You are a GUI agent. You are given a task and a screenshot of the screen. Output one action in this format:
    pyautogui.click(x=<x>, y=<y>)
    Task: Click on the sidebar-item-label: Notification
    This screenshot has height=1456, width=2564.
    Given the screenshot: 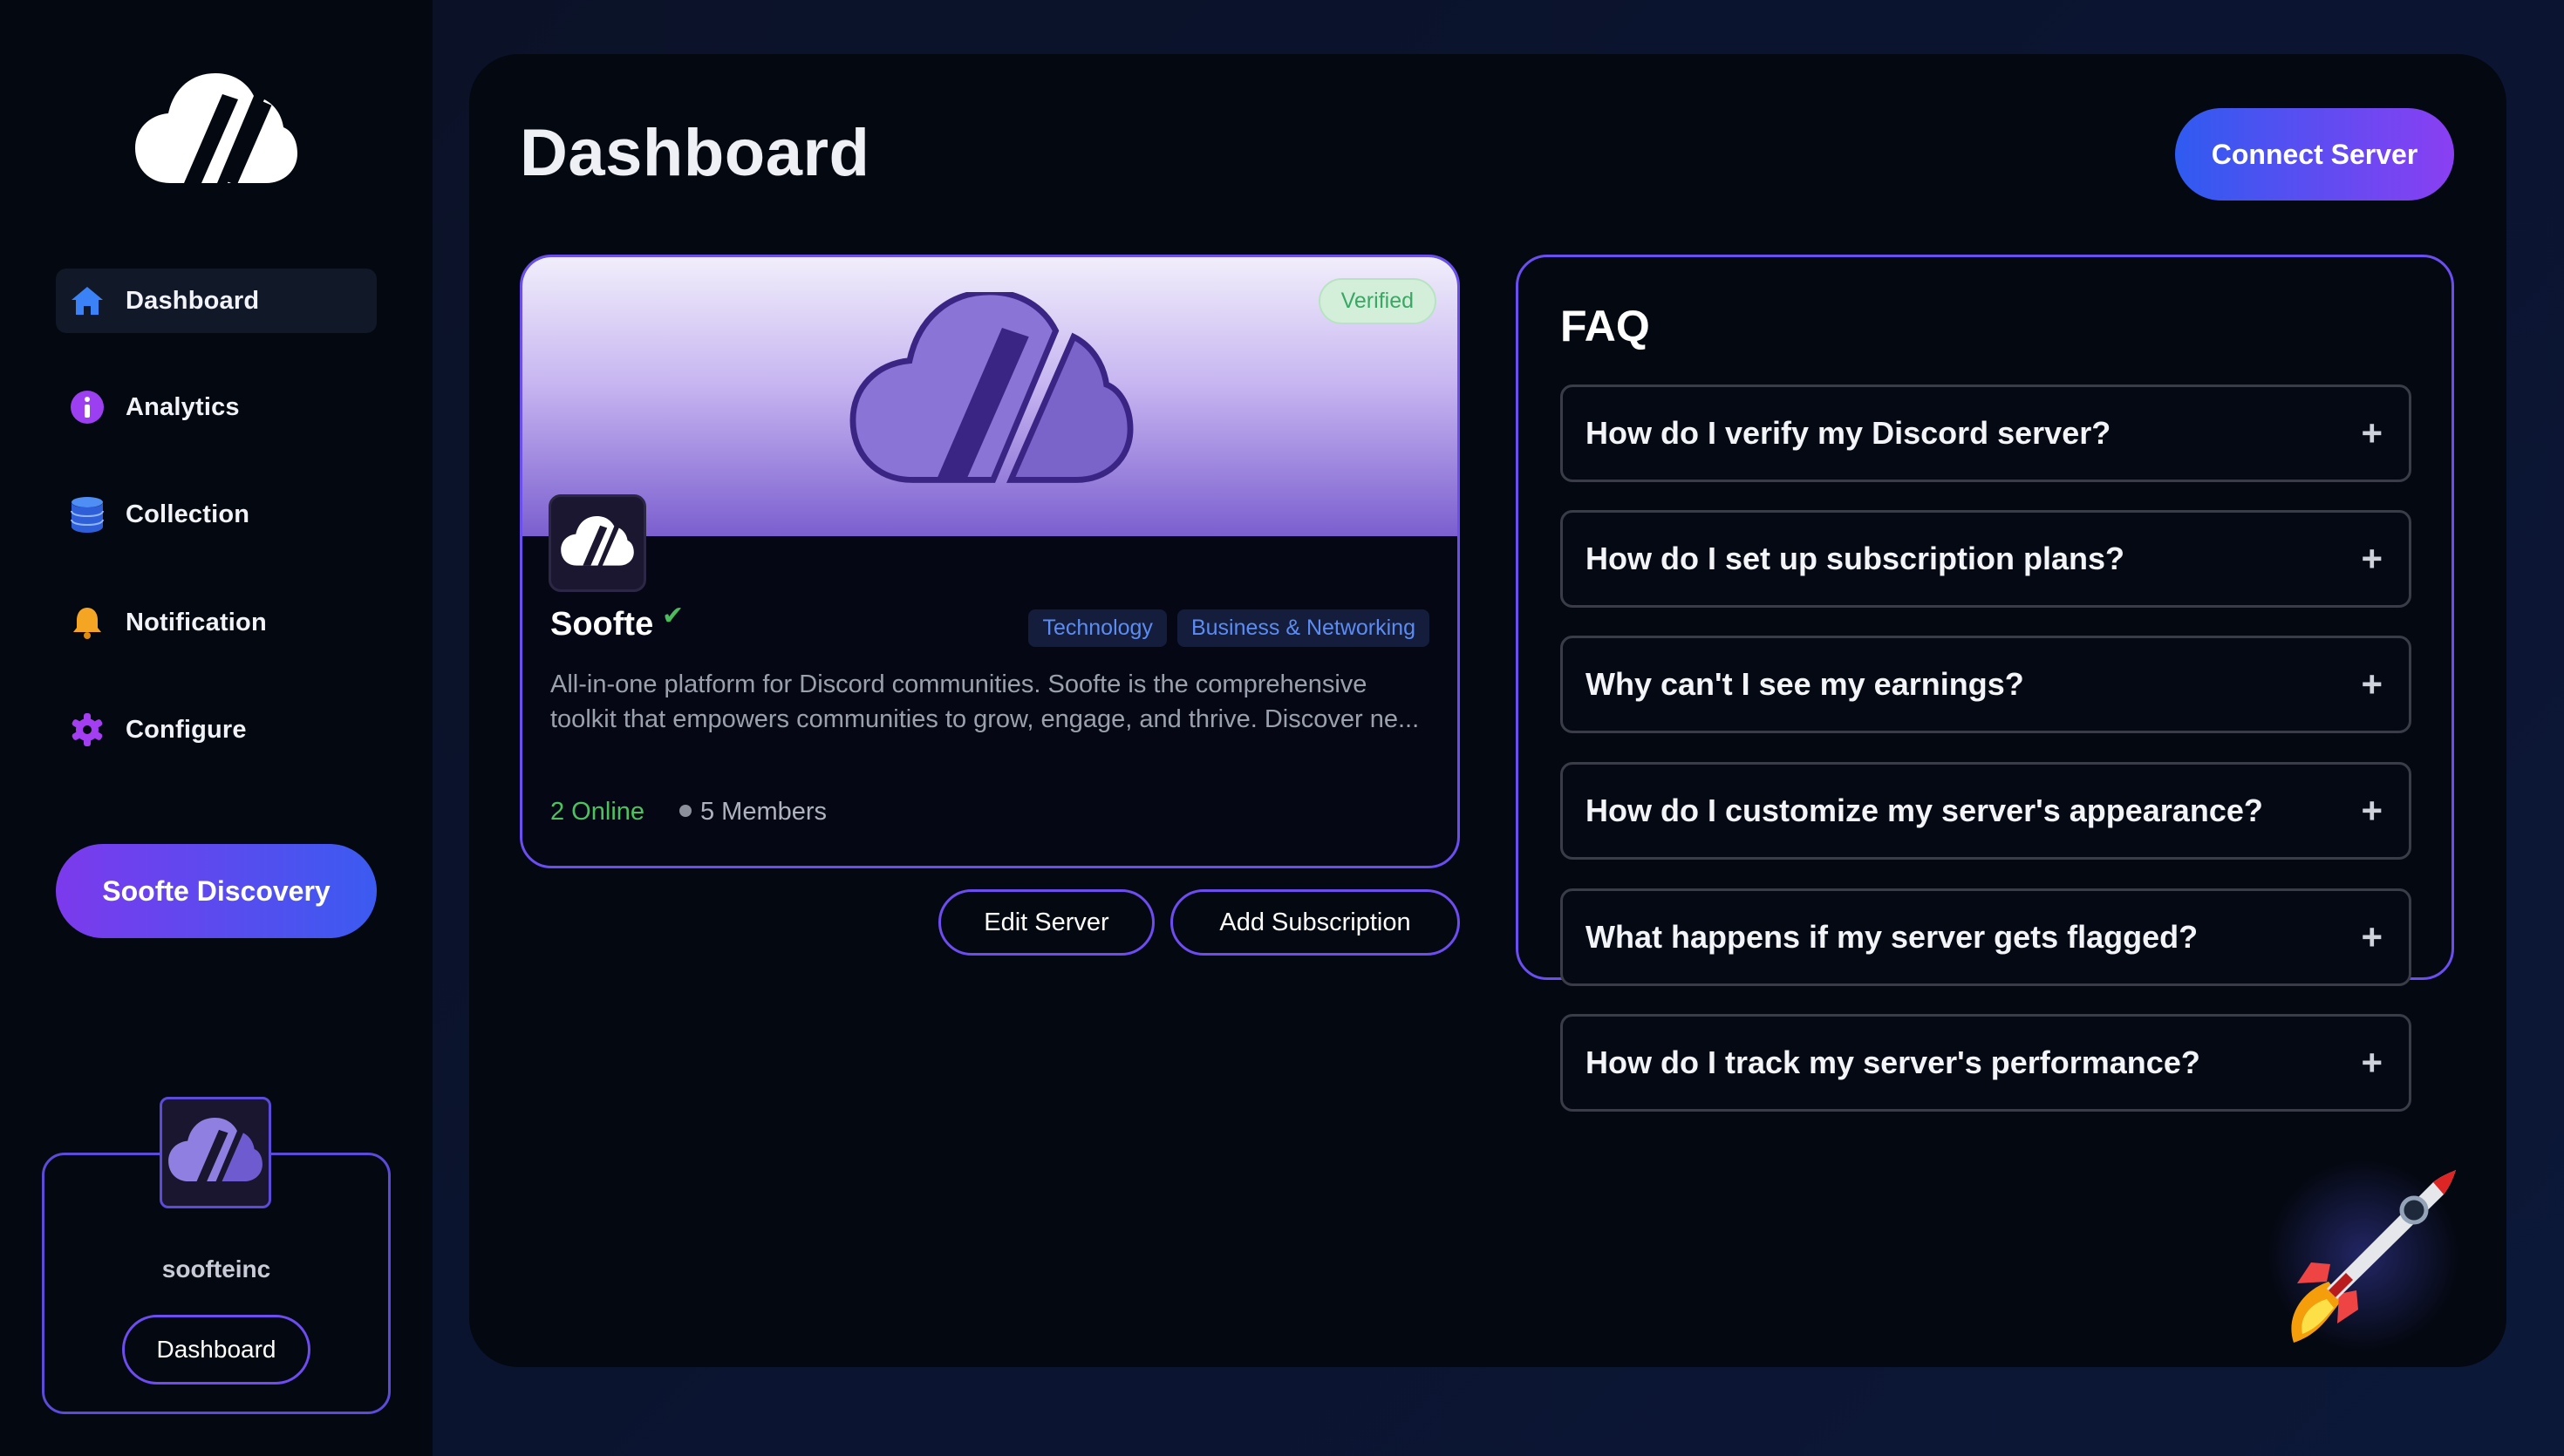 What is the action you would take?
    pyautogui.click(x=196, y=622)
    